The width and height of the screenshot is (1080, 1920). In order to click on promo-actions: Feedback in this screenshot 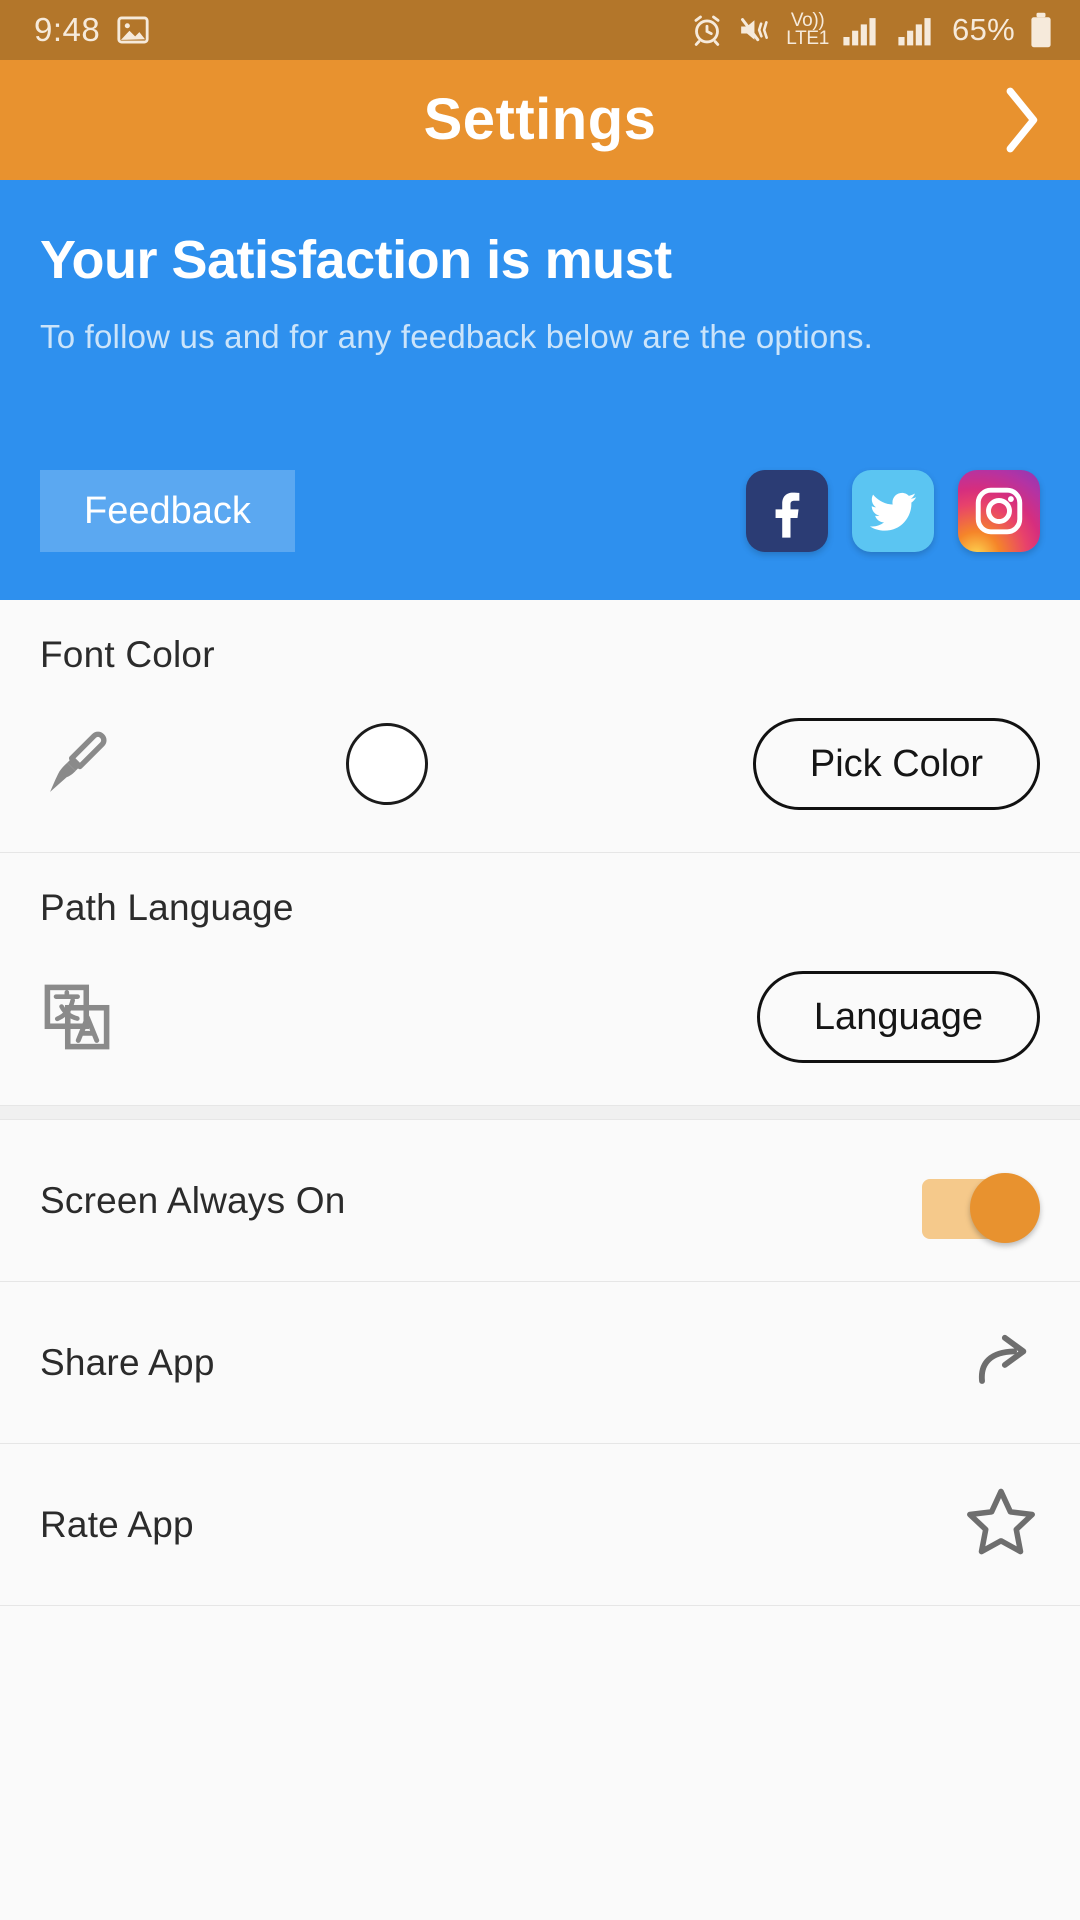, I will do `click(540, 511)`.